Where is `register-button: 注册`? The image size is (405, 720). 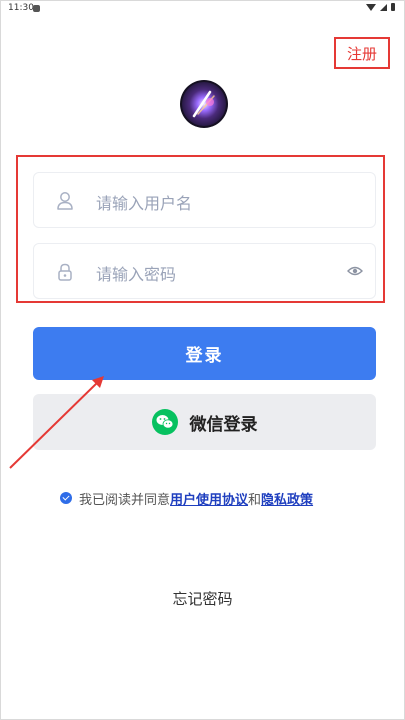 register-button: 注册 is located at coordinates (362, 53).